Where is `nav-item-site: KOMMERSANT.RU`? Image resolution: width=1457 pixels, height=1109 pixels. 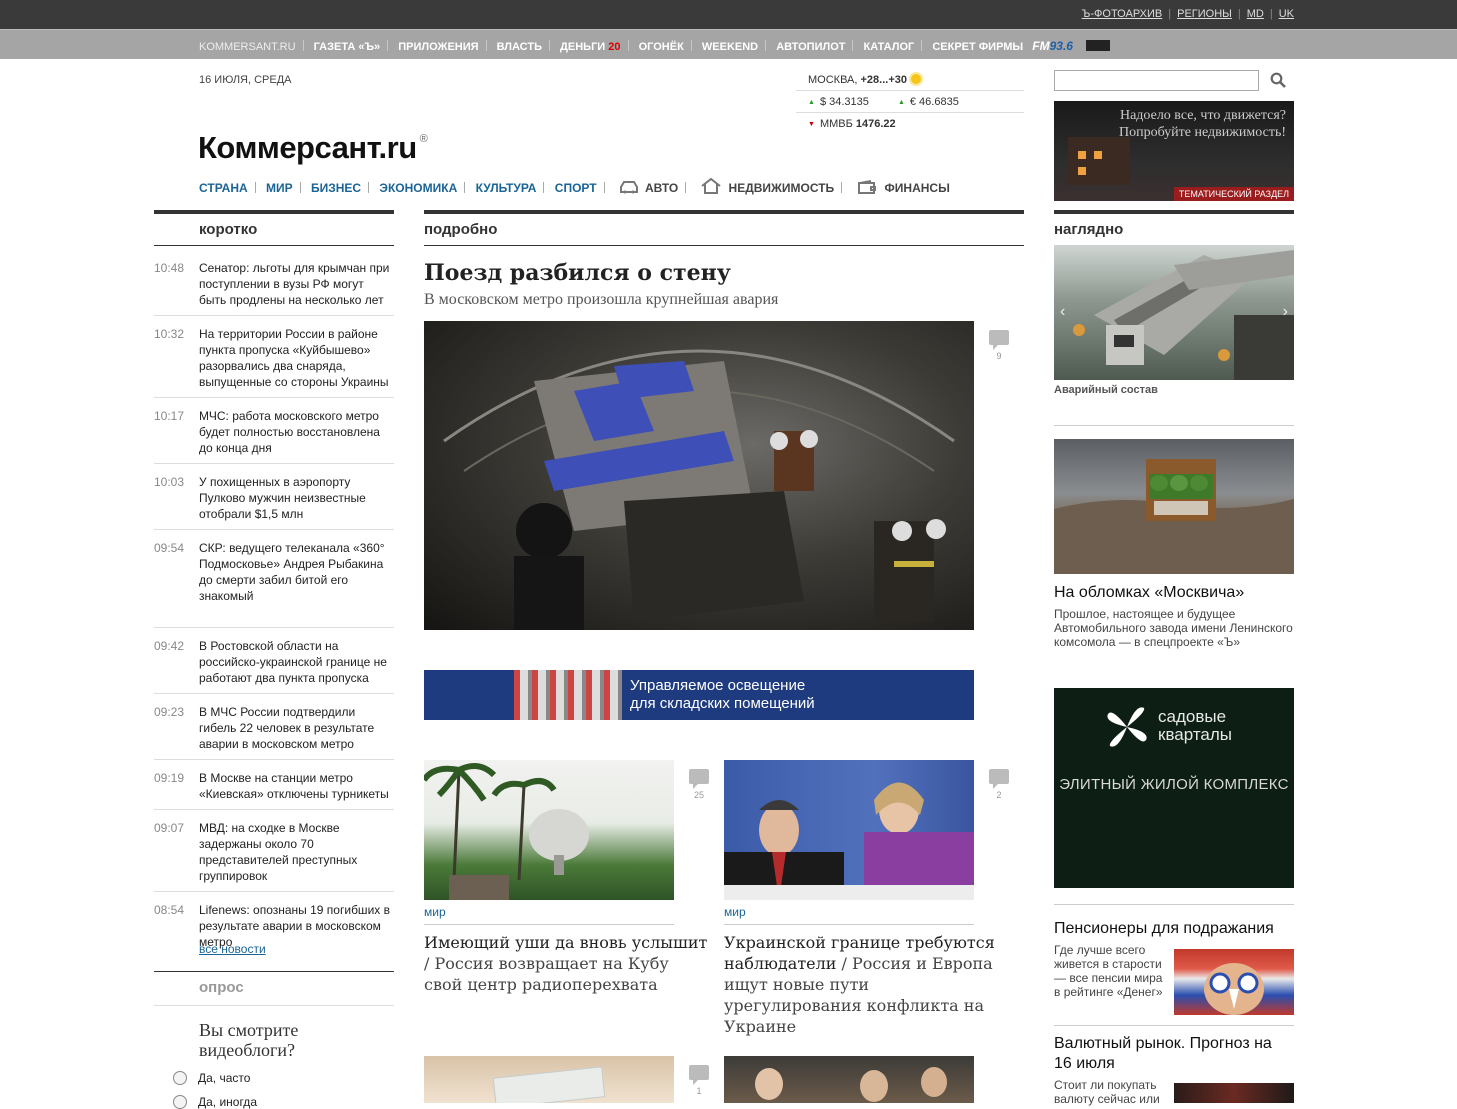 nav-item-site: KOMMERSANT.RU is located at coordinates (247, 47).